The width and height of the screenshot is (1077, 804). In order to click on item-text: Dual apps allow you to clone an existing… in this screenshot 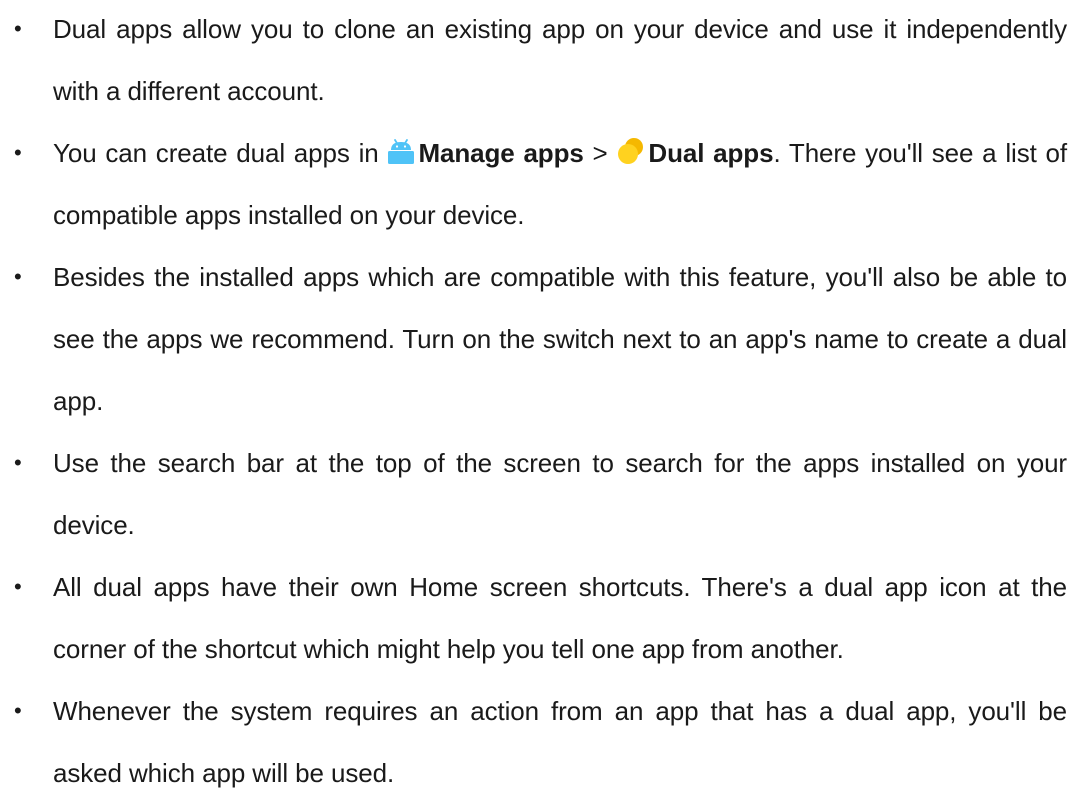, I will do `click(560, 60)`.